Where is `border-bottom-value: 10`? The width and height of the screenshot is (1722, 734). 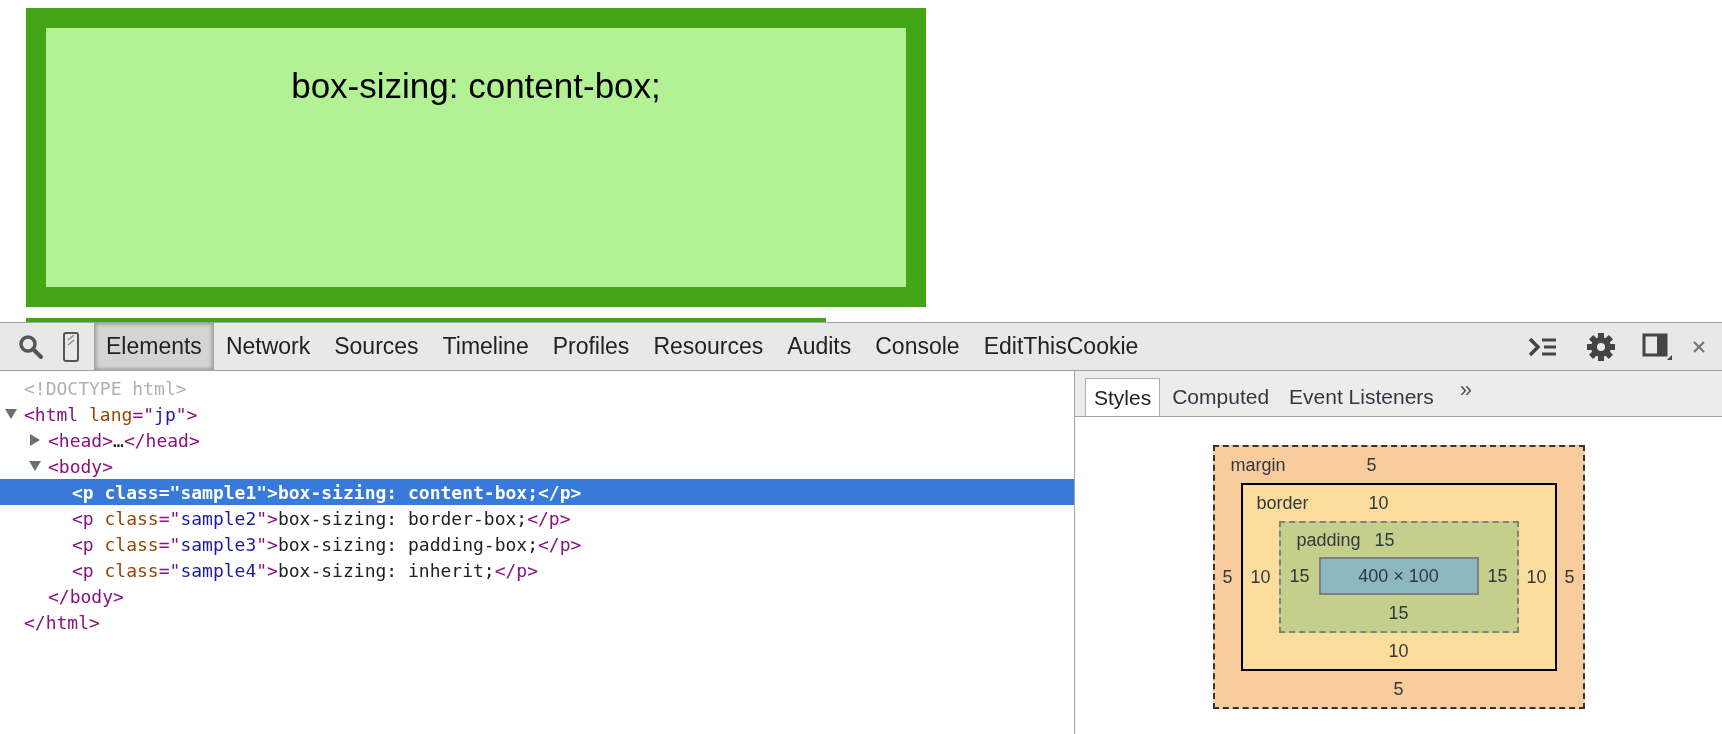 border-bottom-value: 10 is located at coordinates (1398, 651).